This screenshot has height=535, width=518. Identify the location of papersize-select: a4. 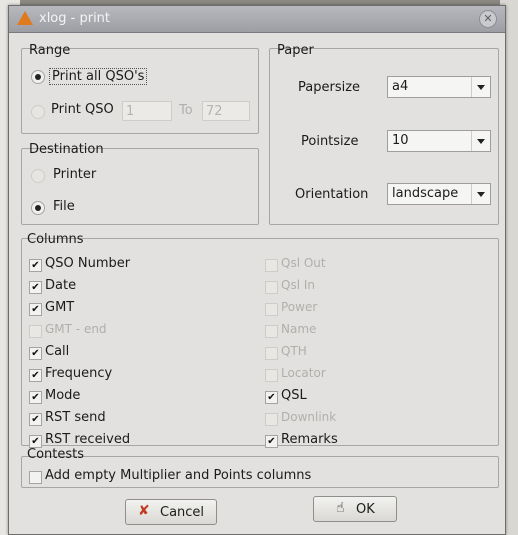
(439, 87).